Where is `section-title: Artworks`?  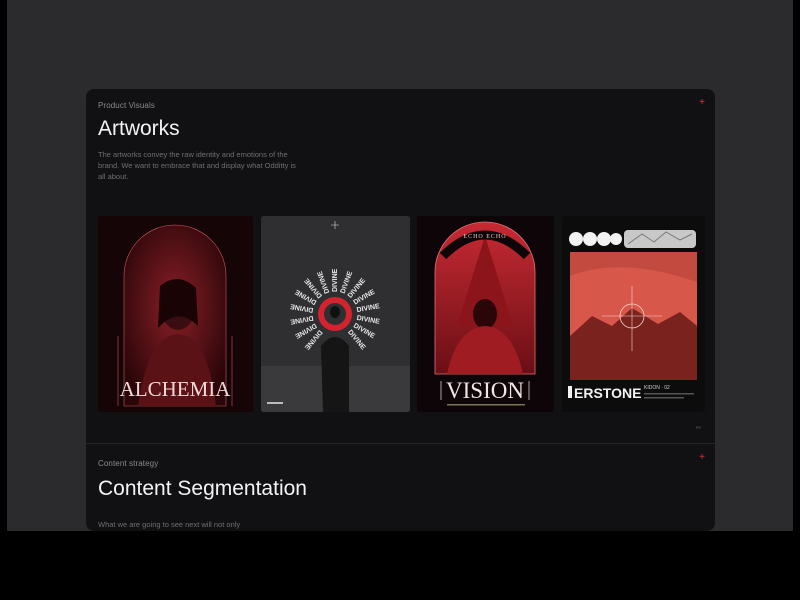
section-title: Artworks is located at coordinates (139, 128).